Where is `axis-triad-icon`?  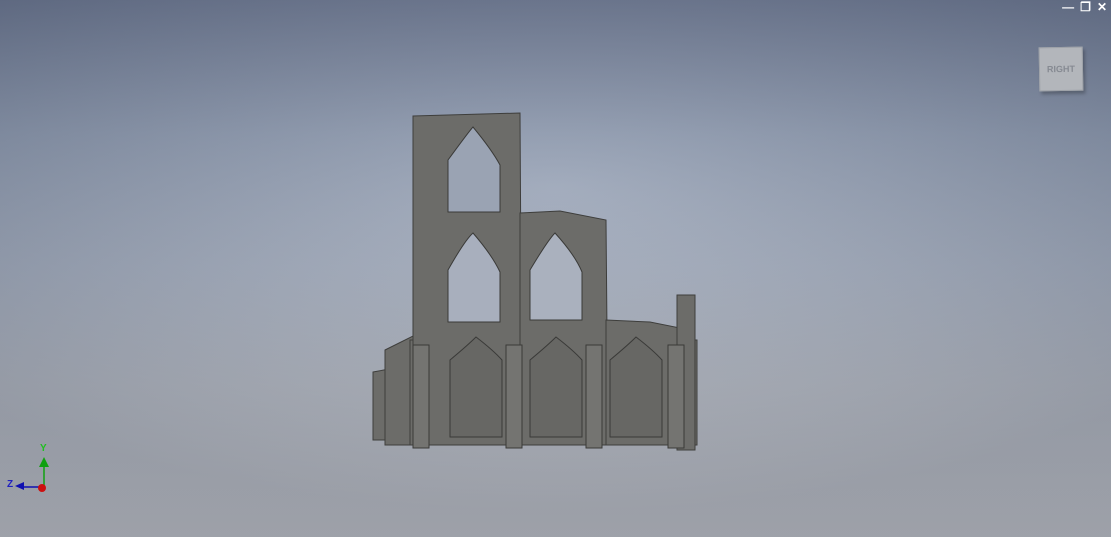 axis-triad-icon is located at coordinates (32, 474).